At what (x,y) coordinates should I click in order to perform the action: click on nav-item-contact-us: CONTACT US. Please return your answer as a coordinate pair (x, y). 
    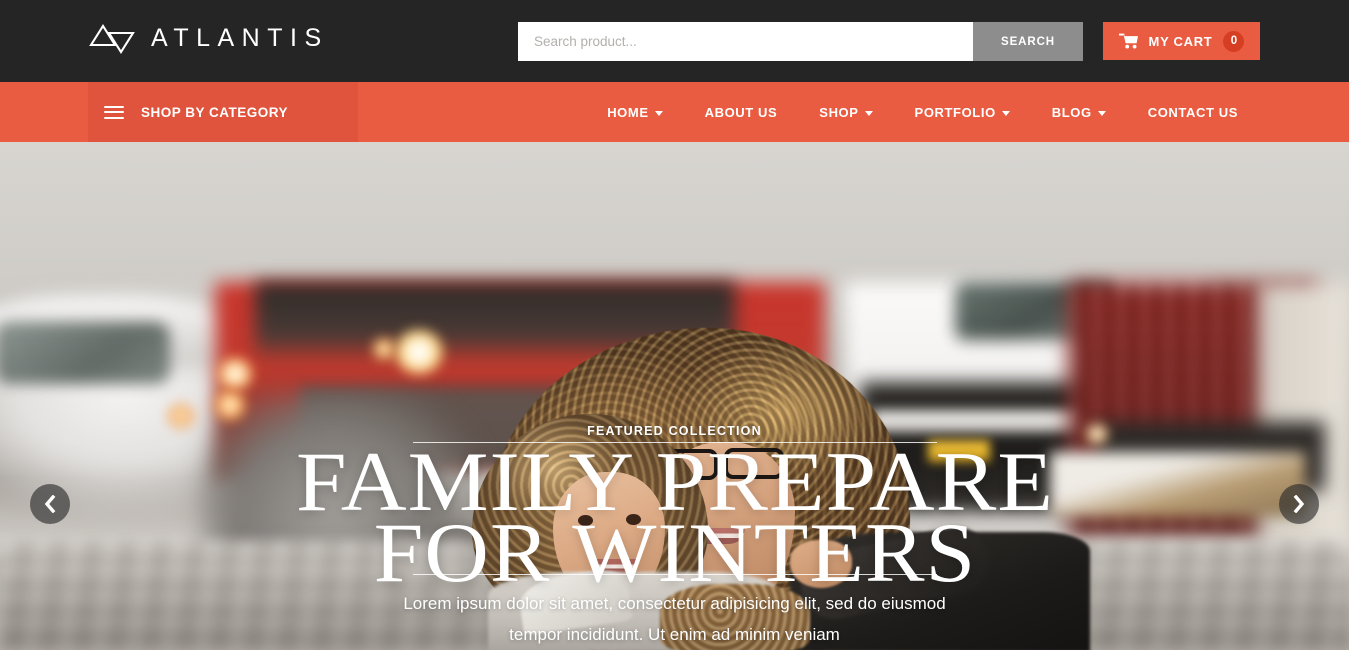
    Looking at the image, I should click on (1193, 112).